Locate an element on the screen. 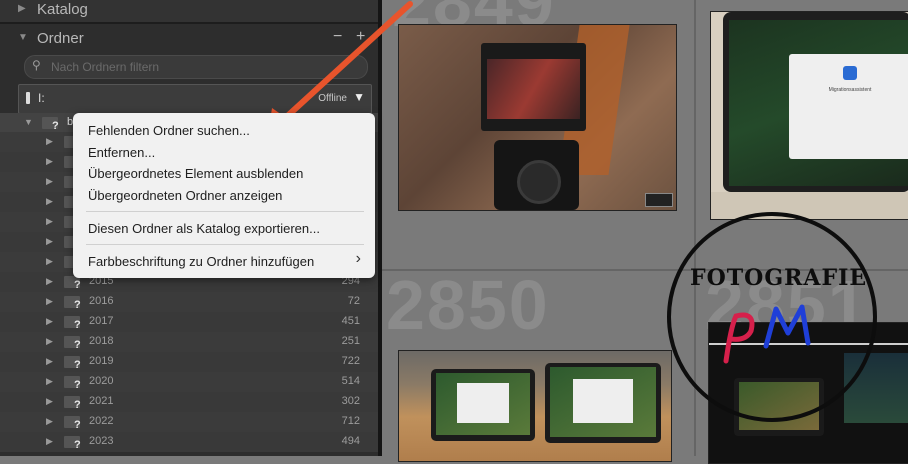  folder-name: 2021 is located at coordinates (101, 401).